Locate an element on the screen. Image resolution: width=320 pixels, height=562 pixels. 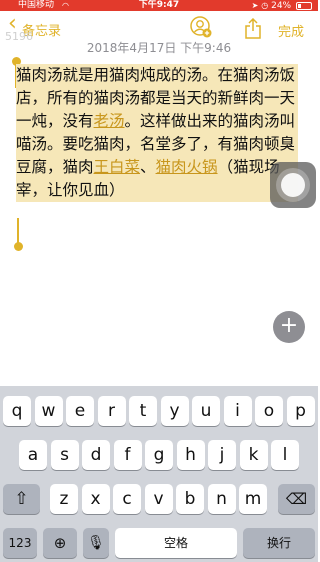
key-f: f is located at coordinates (127, 455).